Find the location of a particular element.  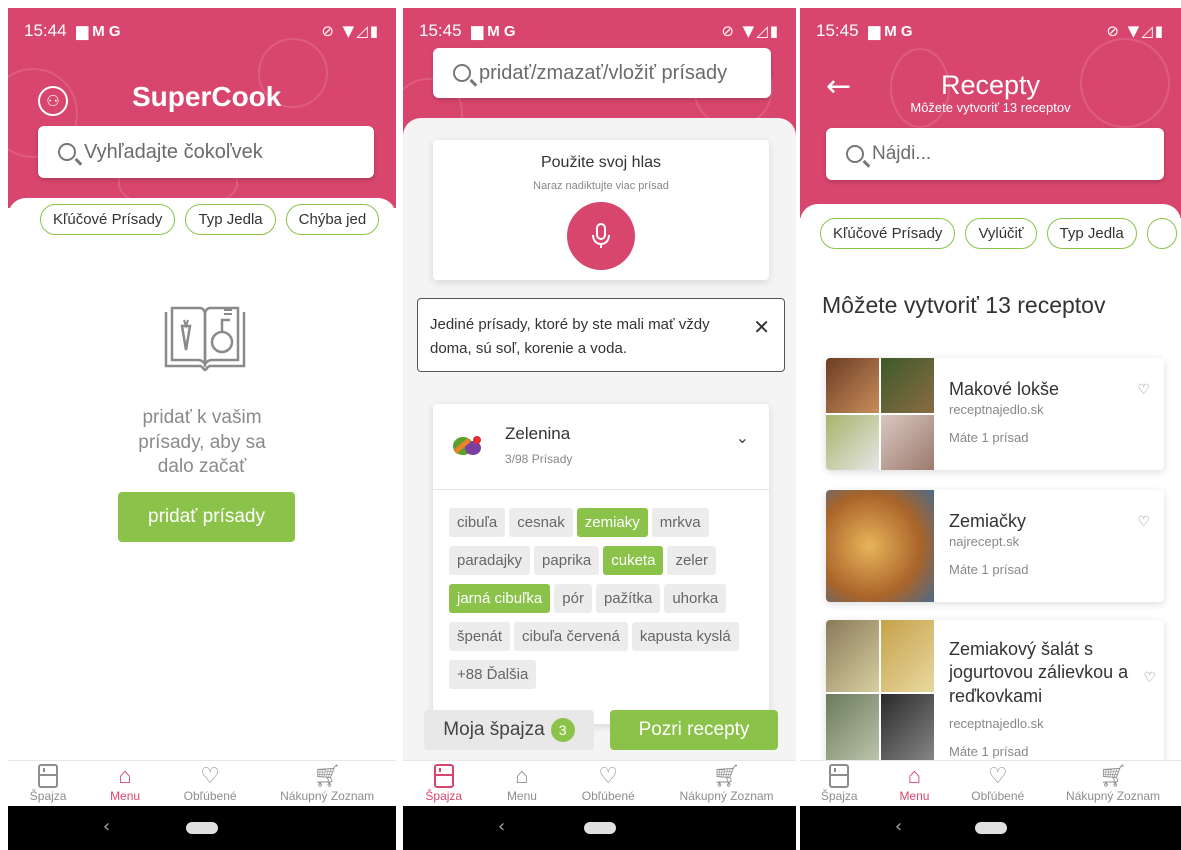

recipe-card: Zemiačky najrecept.sk Máte 1 prísad ♡ is located at coordinates (995, 546).